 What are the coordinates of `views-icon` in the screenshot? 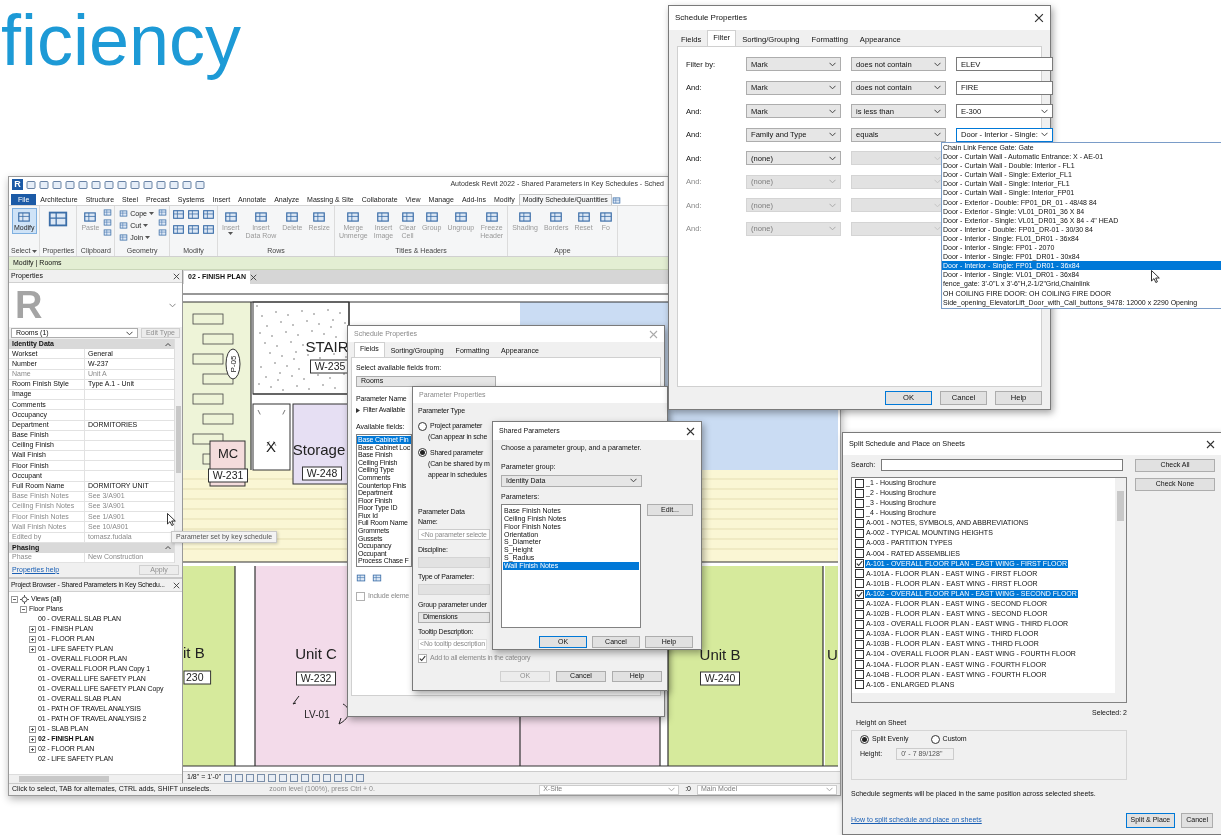 It's located at (24, 599).